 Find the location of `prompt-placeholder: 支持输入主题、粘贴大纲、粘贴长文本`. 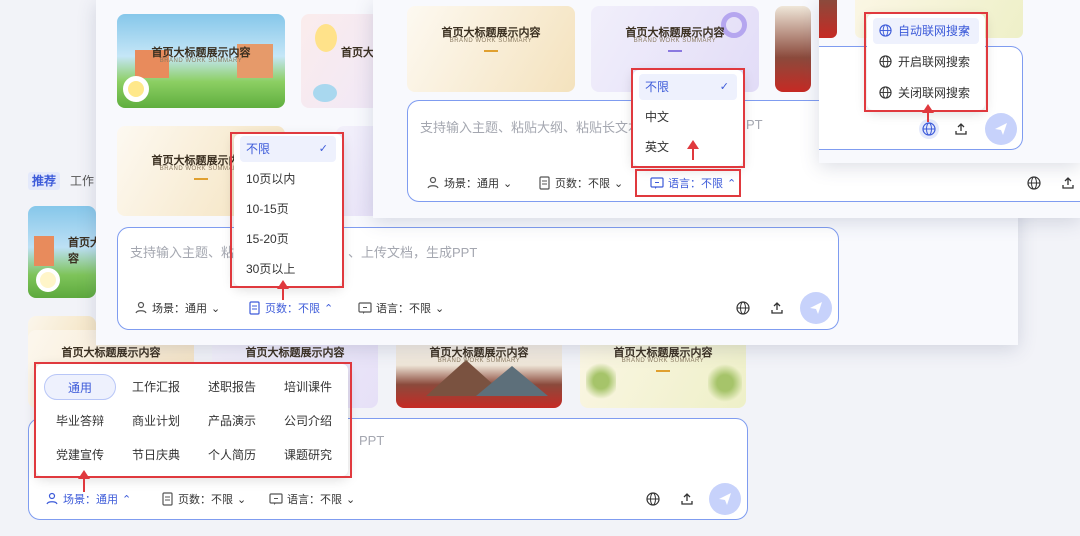

prompt-placeholder: 支持输入主题、粘贴大纲、粘贴长文本 is located at coordinates (531, 127).